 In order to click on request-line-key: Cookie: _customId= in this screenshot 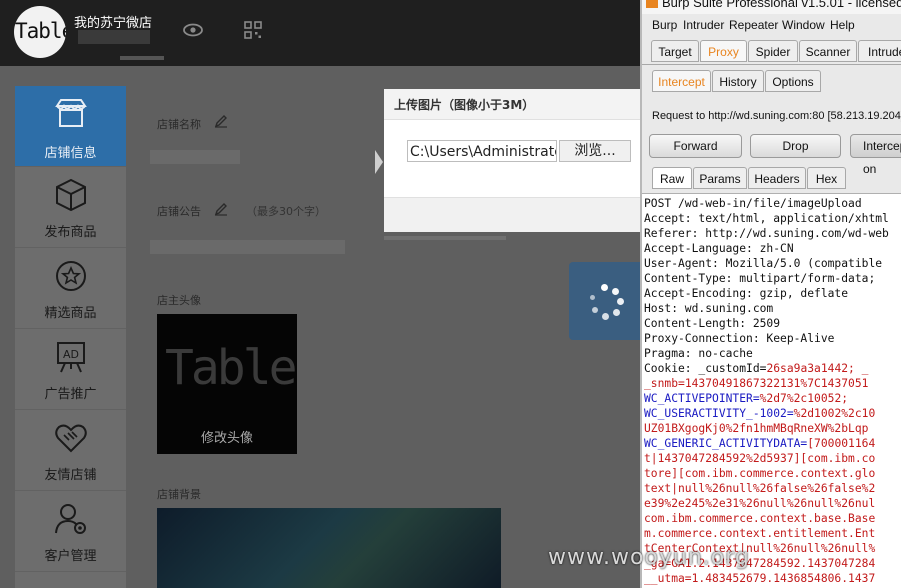, I will do `click(705, 368)`.